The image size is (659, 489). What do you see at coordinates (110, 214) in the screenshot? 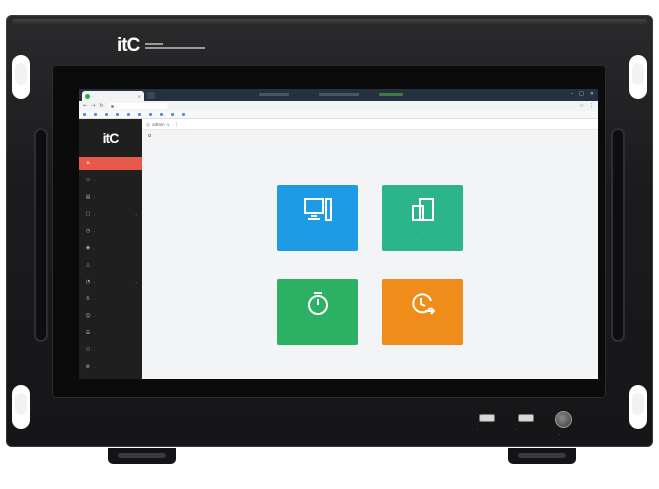
I see `sidebar-item: ▢ · ›` at bounding box center [110, 214].